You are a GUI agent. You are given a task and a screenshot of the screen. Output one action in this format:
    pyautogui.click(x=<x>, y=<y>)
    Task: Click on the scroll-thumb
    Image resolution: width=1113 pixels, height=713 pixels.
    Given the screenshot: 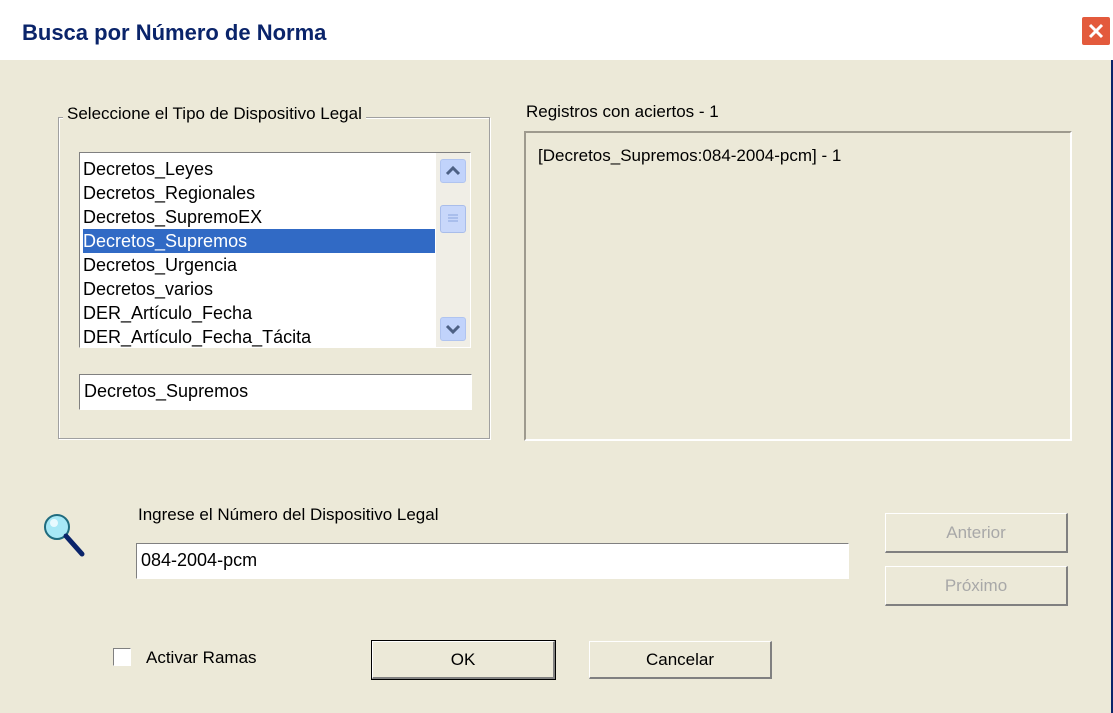 What is the action you would take?
    pyautogui.click(x=453, y=219)
    